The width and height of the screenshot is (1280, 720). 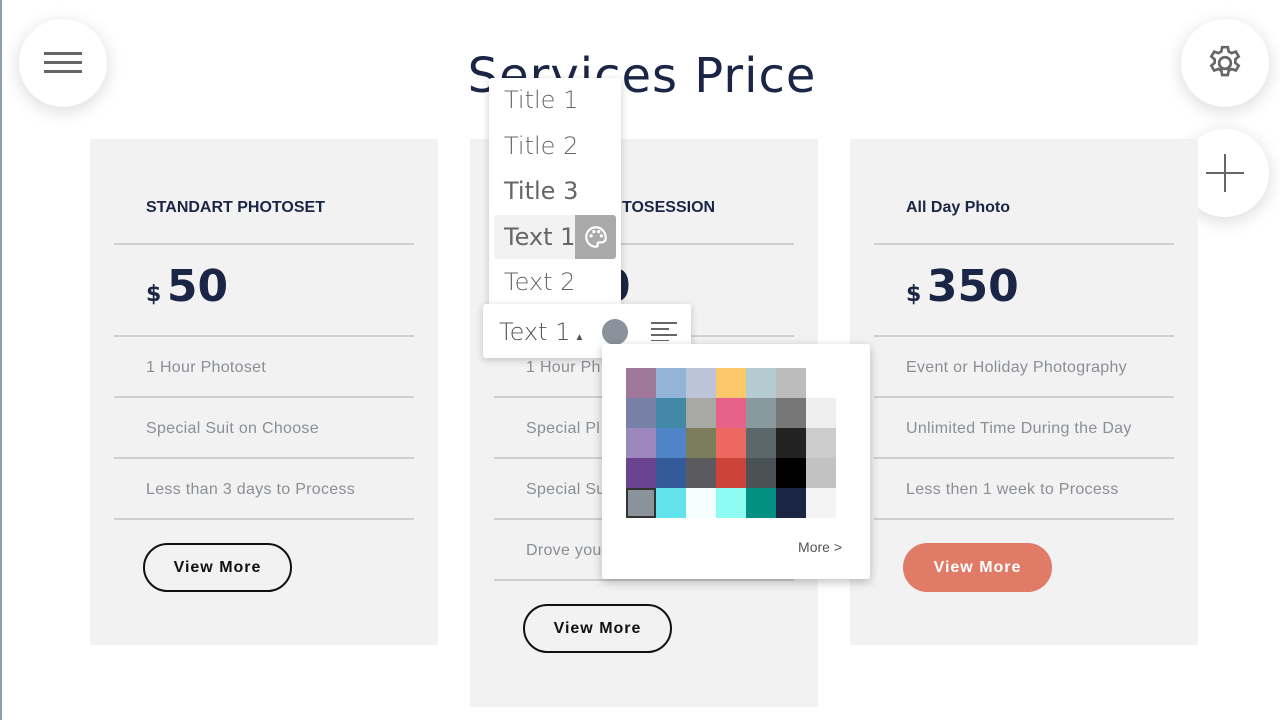 I want to click on palette-button, so click(x=595, y=237).